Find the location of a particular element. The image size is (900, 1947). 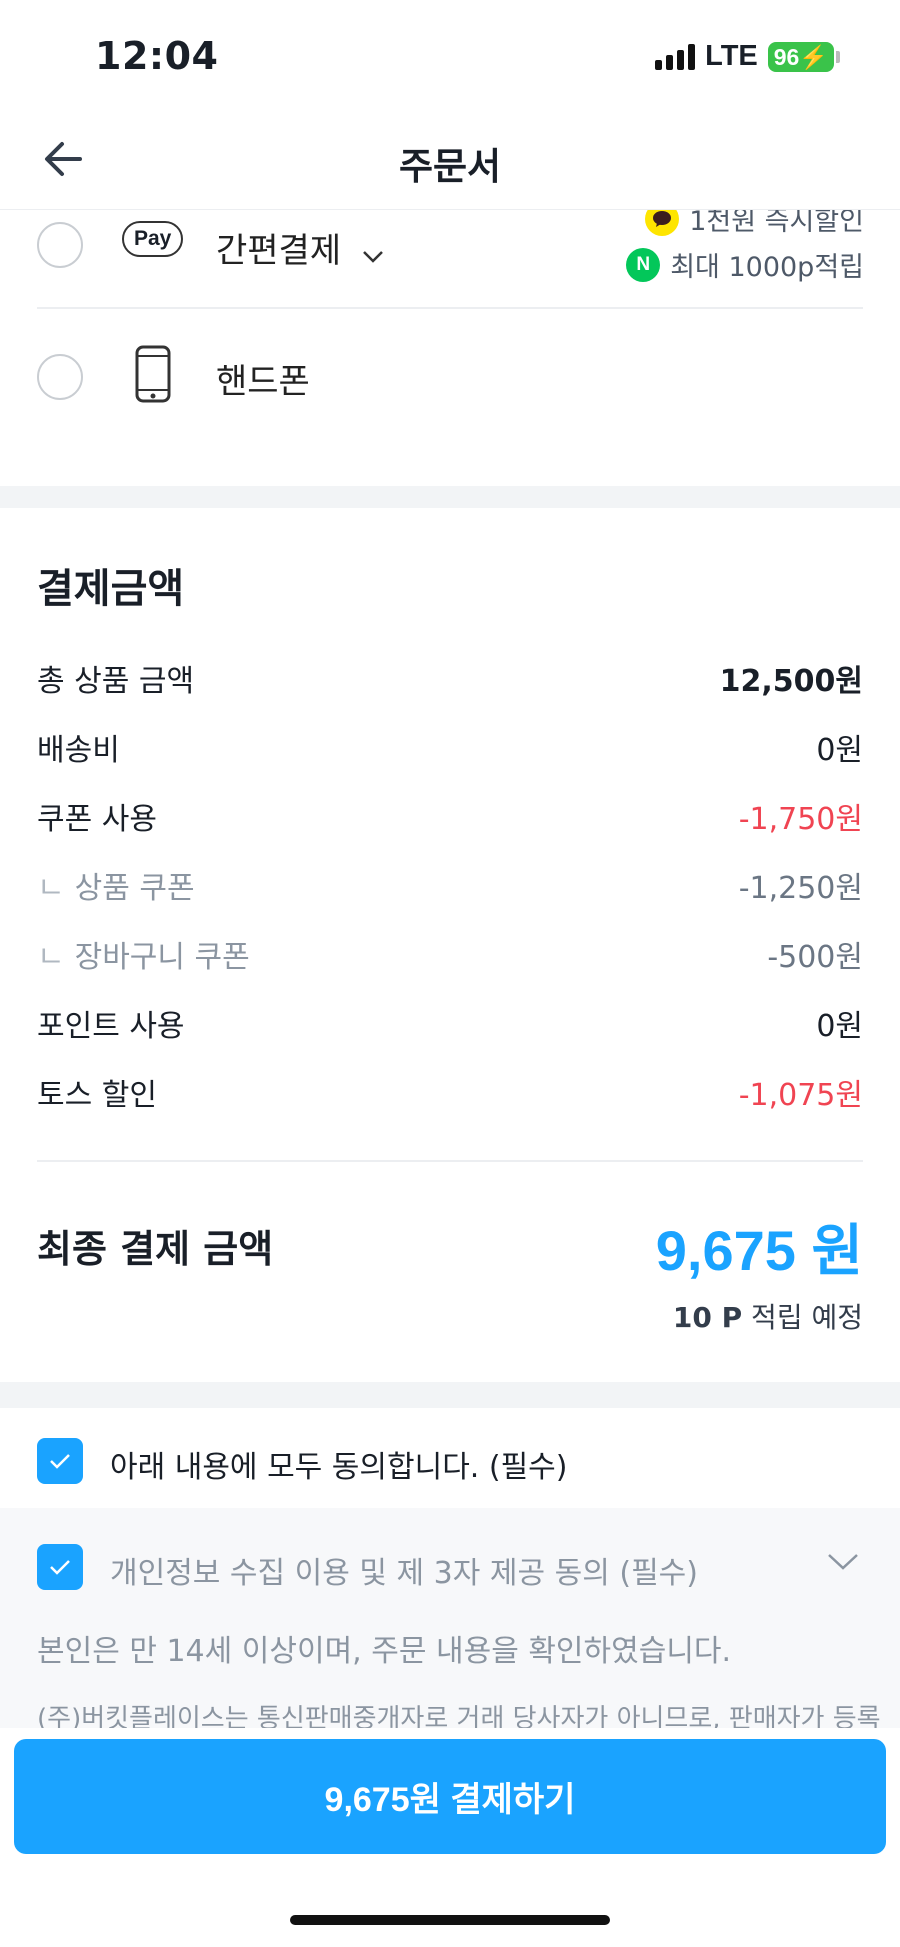

pay-button: 9,675원 결제하기 is located at coordinates (450, 1796).